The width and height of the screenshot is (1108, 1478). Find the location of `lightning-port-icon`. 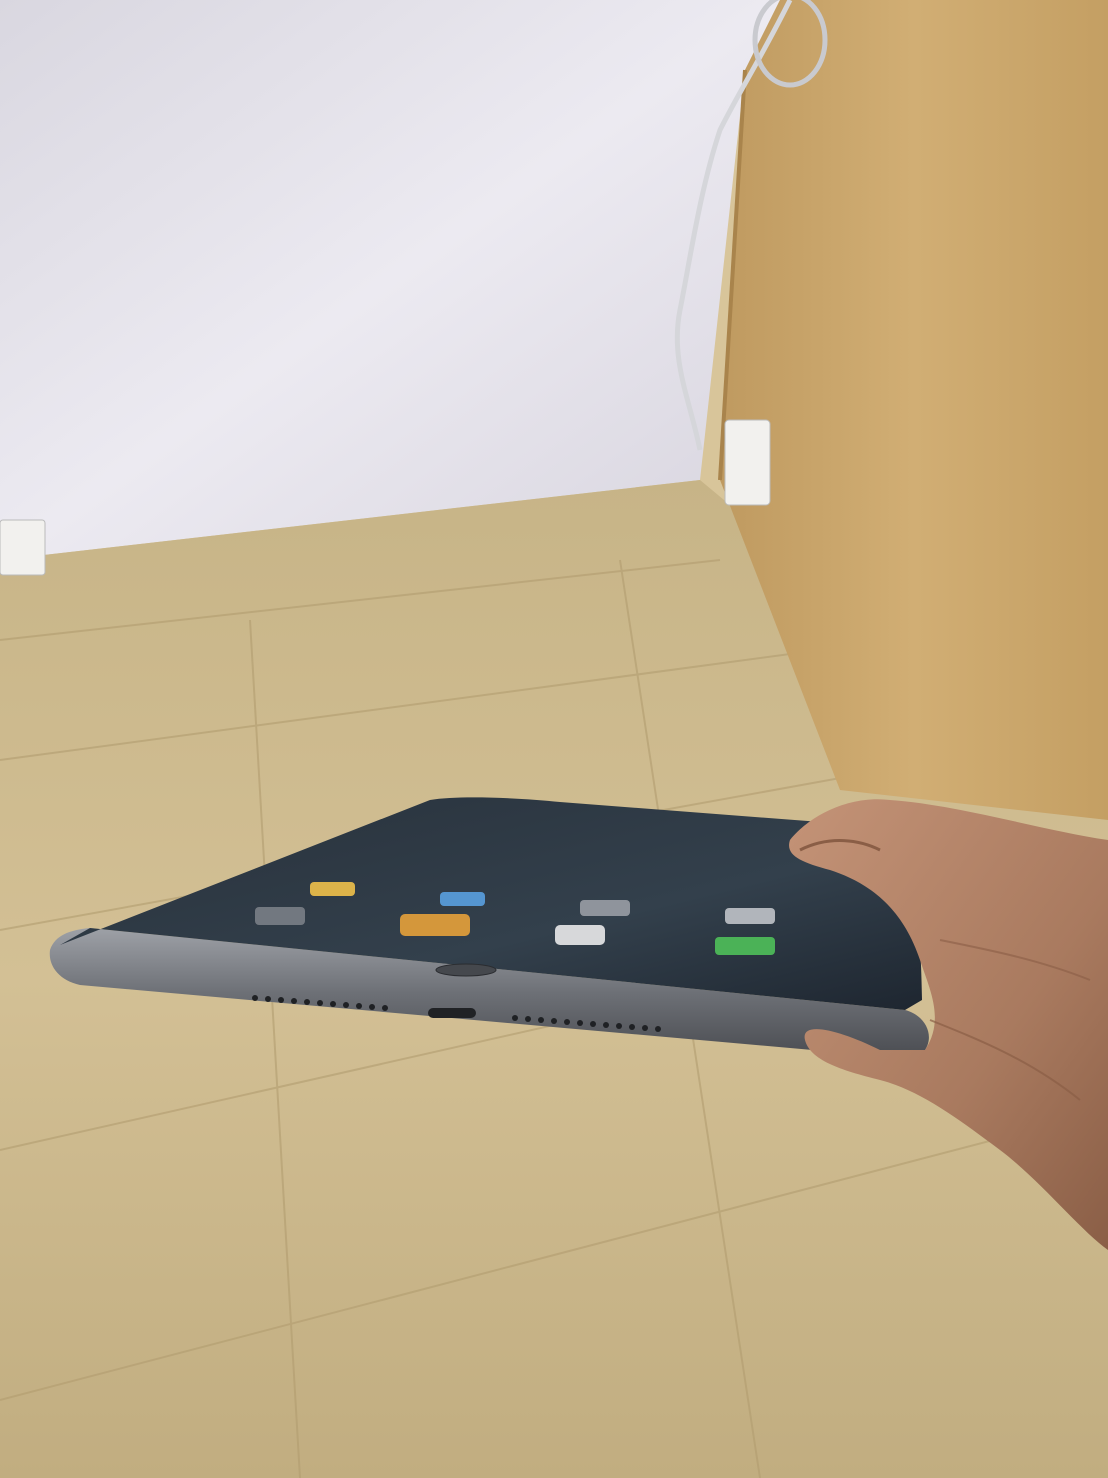

lightning-port-icon is located at coordinates (452, 1013).